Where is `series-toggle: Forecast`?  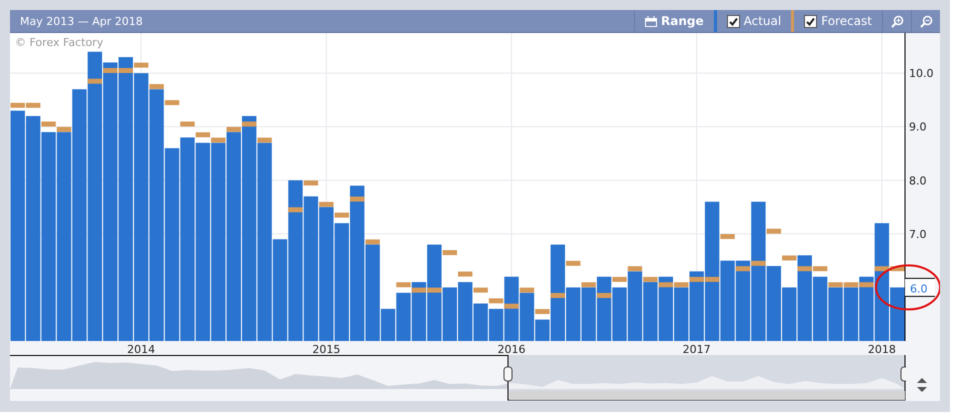
series-toggle: Forecast is located at coordinates (838, 21).